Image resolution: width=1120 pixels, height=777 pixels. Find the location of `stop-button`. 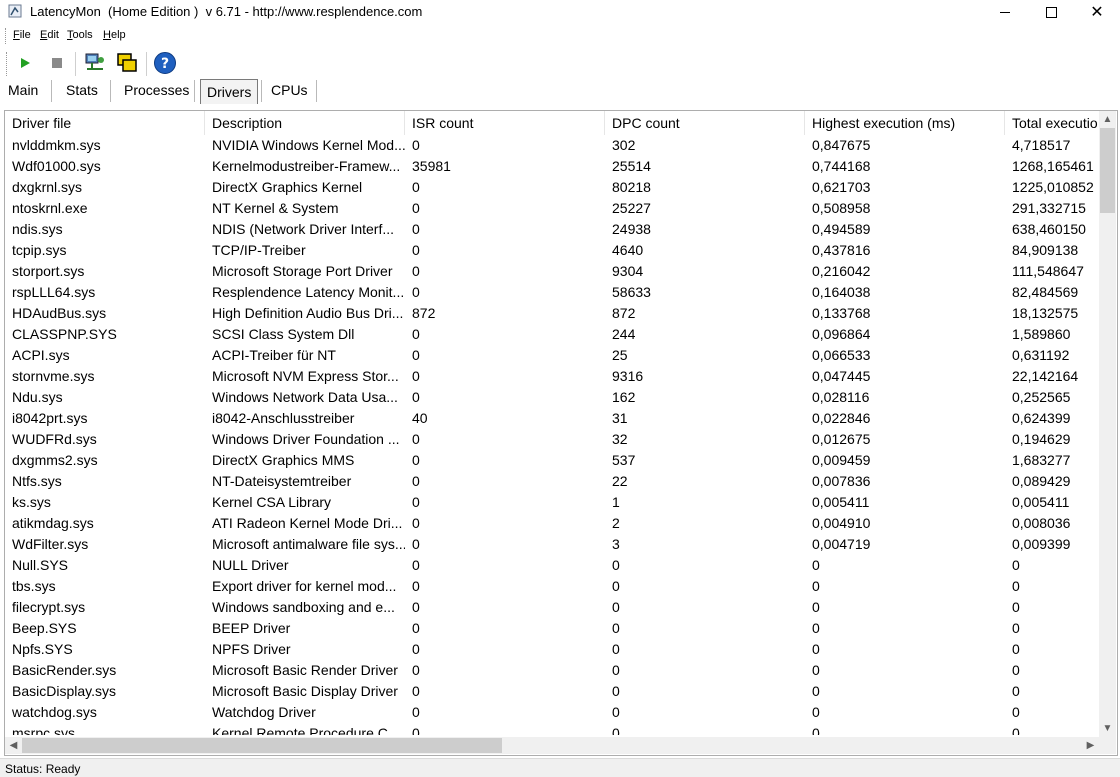

stop-button is located at coordinates (57, 63).